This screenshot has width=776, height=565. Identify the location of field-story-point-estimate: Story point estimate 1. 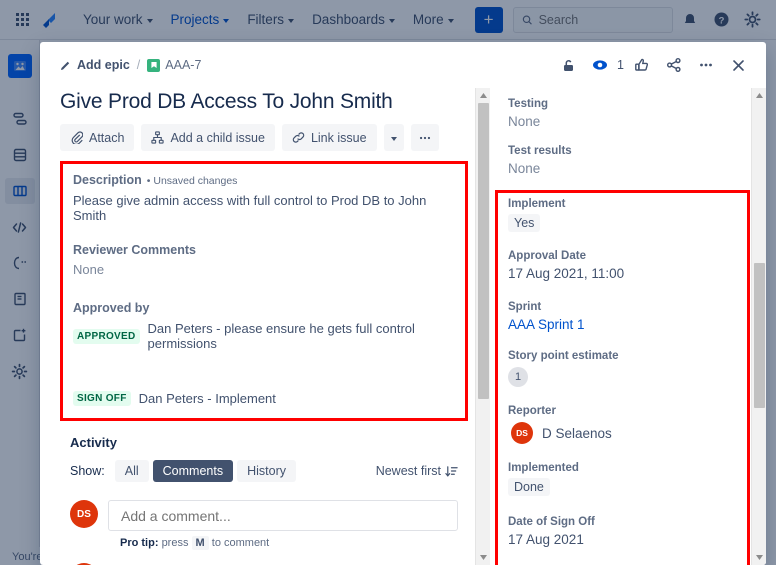
(628, 368).